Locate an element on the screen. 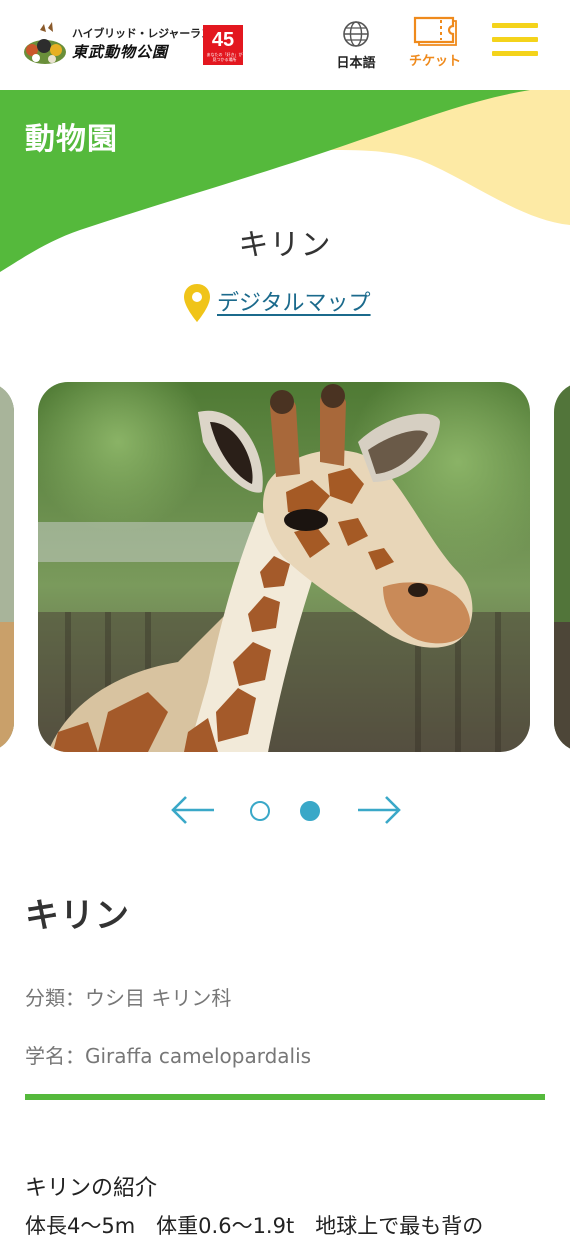 This screenshot has width=570, height=1240. carousel-slide-previous is located at coordinates (7, 567).